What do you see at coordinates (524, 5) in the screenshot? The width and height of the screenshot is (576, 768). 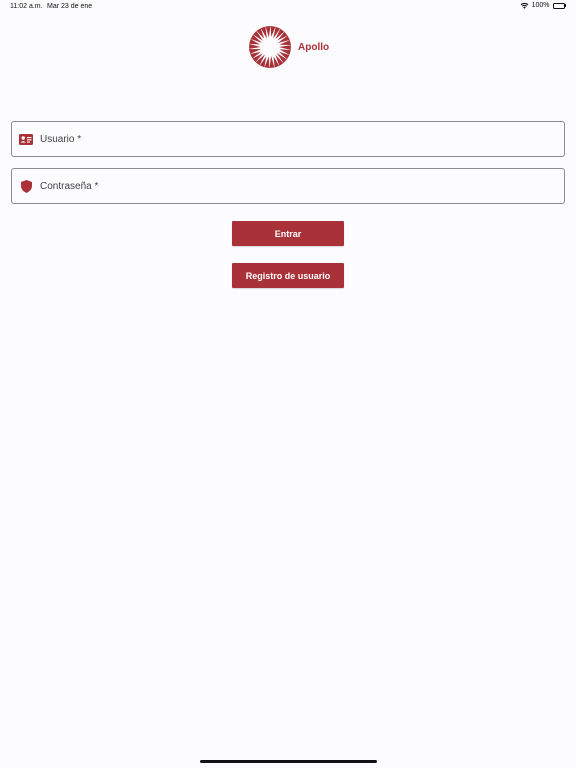 I see `wifi-icon` at bounding box center [524, 5].